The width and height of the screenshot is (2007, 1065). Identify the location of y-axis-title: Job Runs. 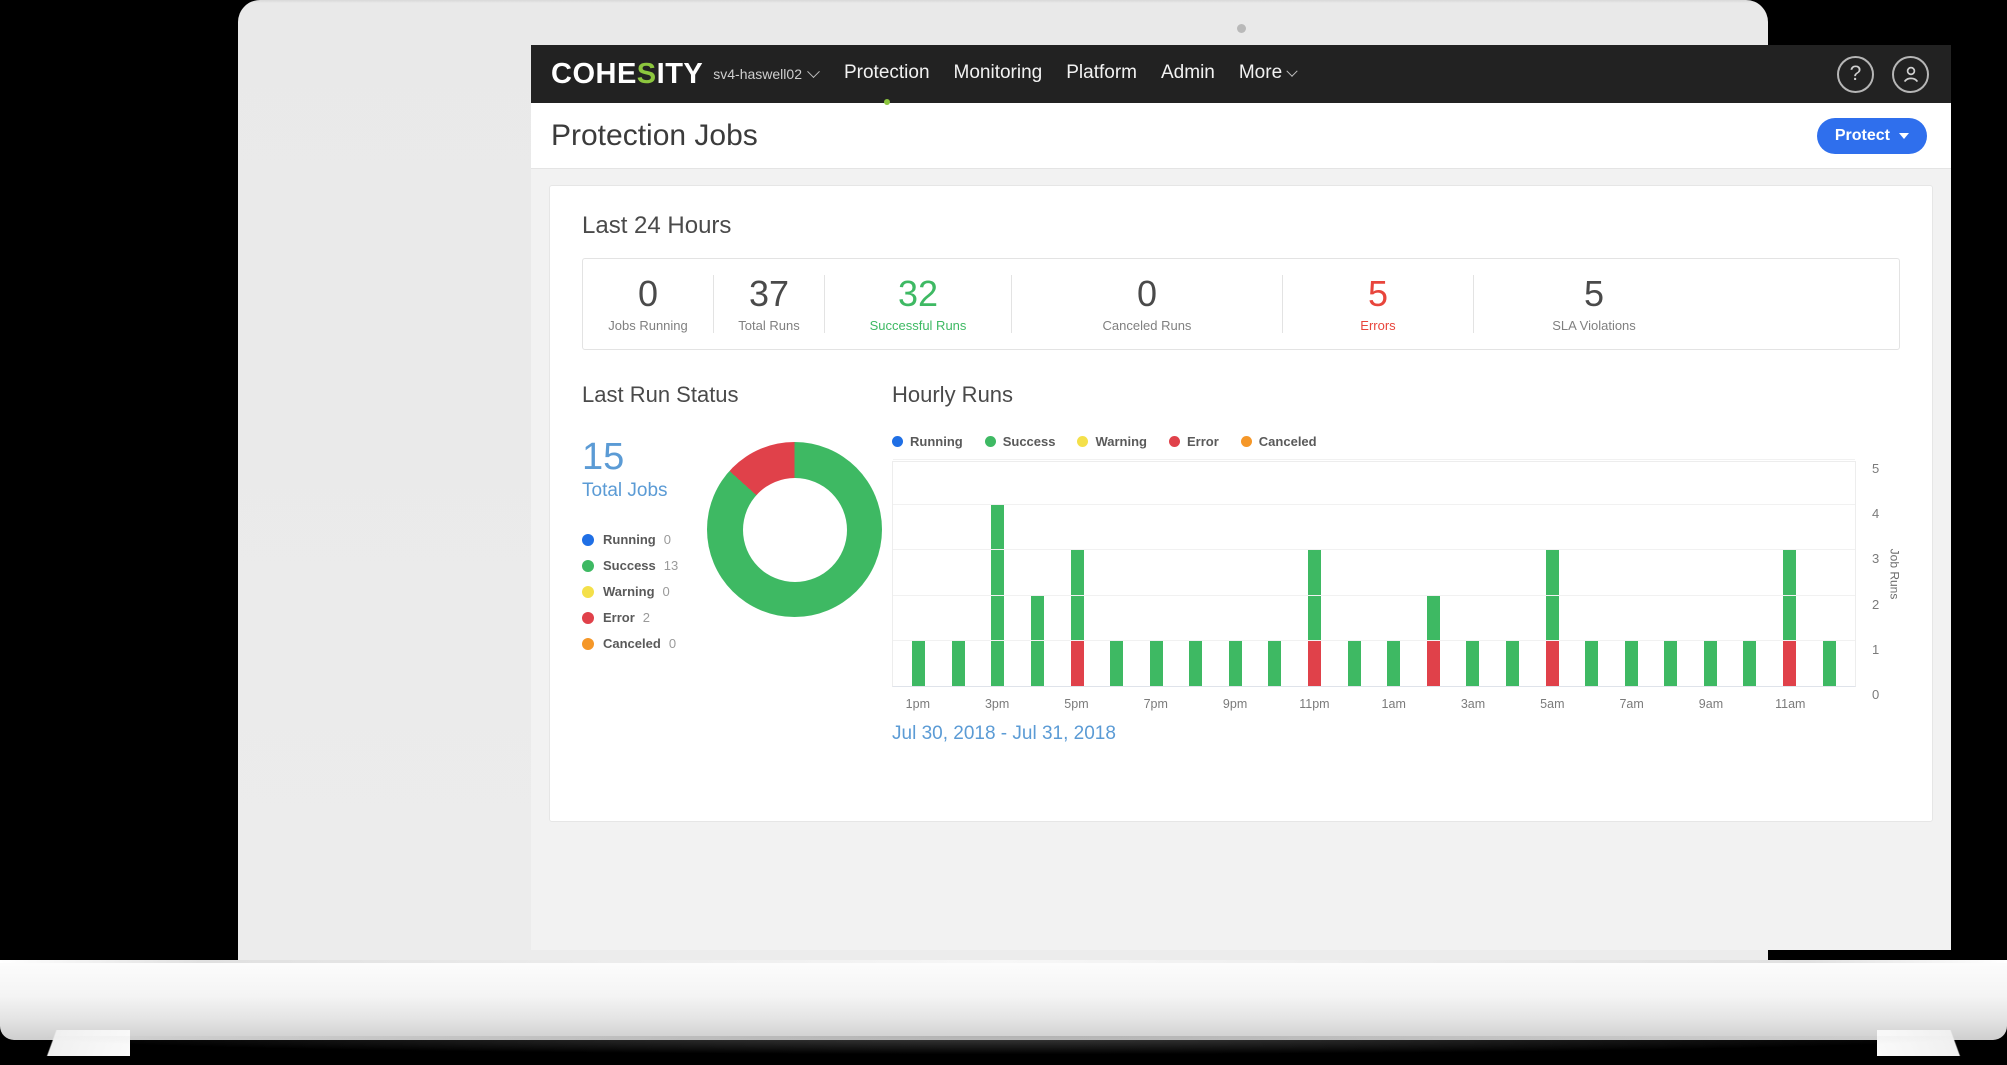
(1894, 574).